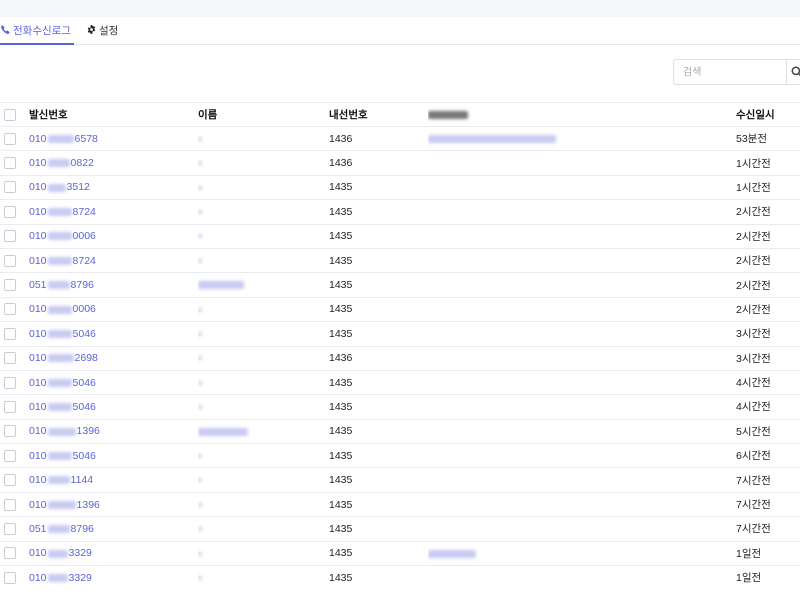 Image resolution: width=800 pixels, height=600 pixels. I want to click on table-row: 010 1144 1435 7시간전, so click(400, 480).